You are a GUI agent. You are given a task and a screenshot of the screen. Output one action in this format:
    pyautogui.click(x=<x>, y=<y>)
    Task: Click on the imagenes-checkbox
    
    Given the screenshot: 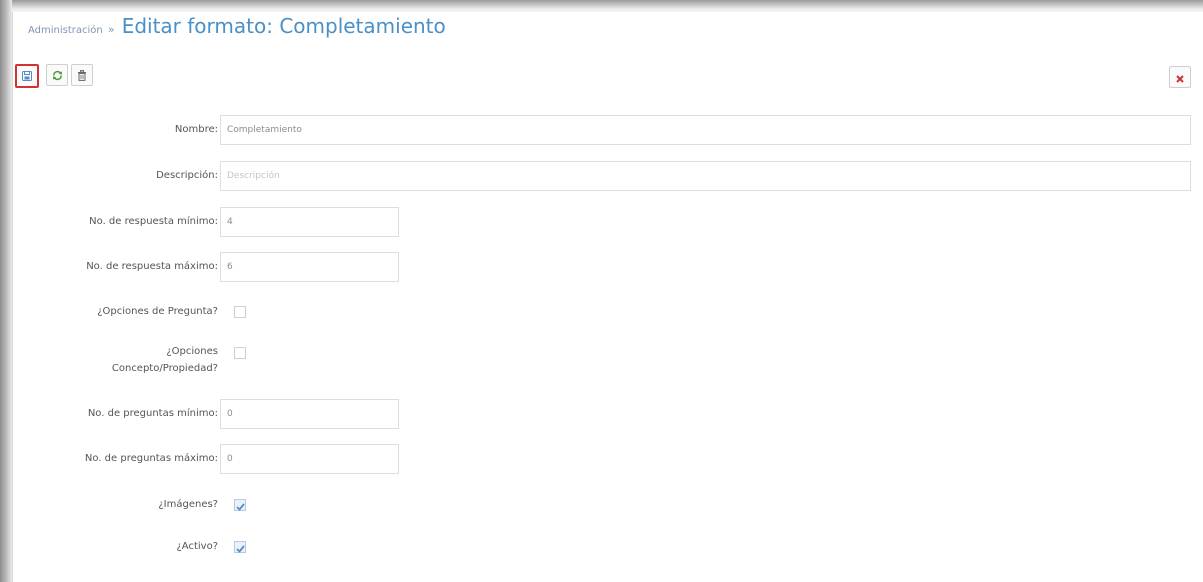 What is the action you would take?
    pyautogui.click(x=240, y=505)
    